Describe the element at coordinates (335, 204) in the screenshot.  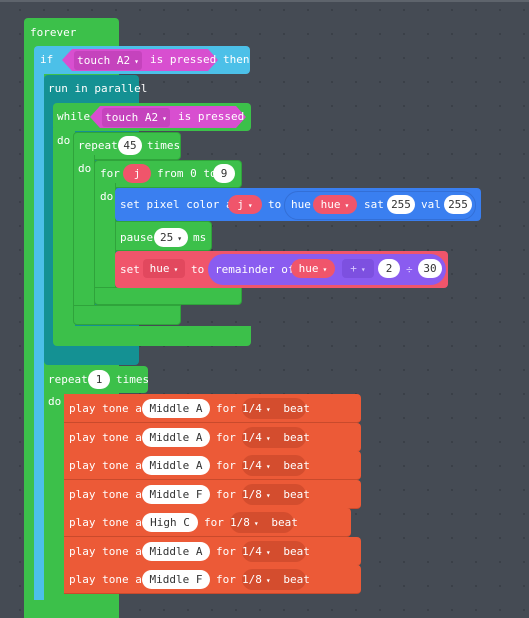
I see `hue-variable-dropdown: hue ▾` at that location.